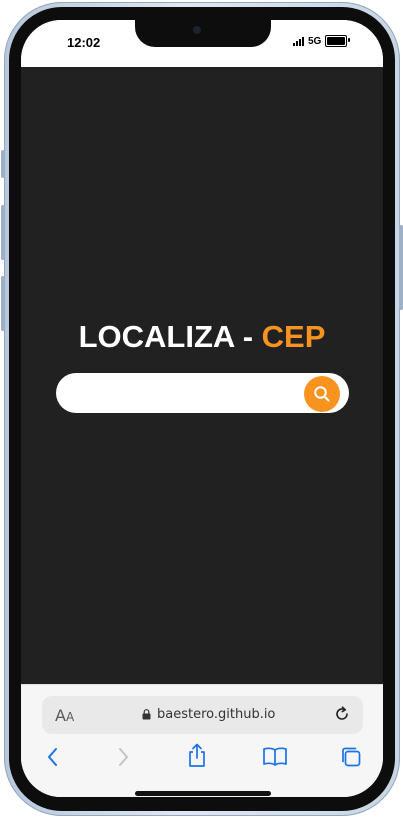 This screenshot has height=819, width=403. What do you see at coordinates (3, 303) in the screenshot?
I see `volume-down-button` at bounding box center [3, 303].